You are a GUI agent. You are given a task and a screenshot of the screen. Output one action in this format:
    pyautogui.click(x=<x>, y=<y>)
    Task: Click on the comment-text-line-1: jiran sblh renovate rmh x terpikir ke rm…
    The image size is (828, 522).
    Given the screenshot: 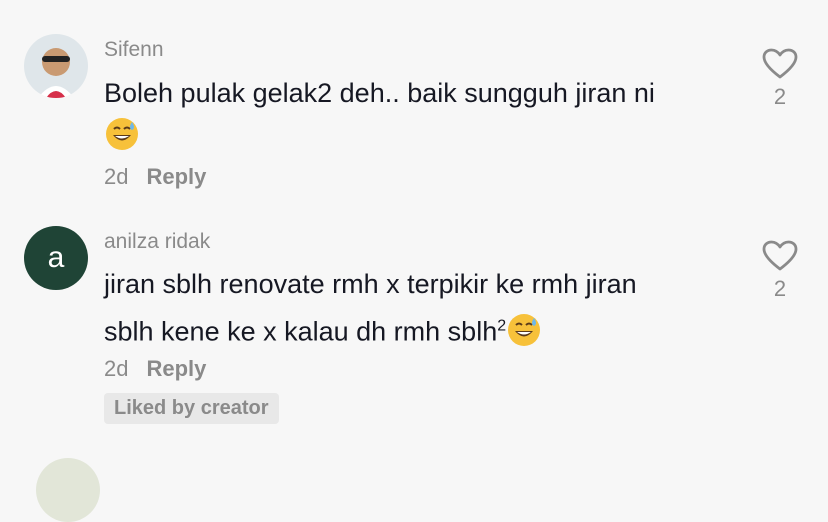 What is the action you would take?
    pyautogui.click(x=370, y=284)
    